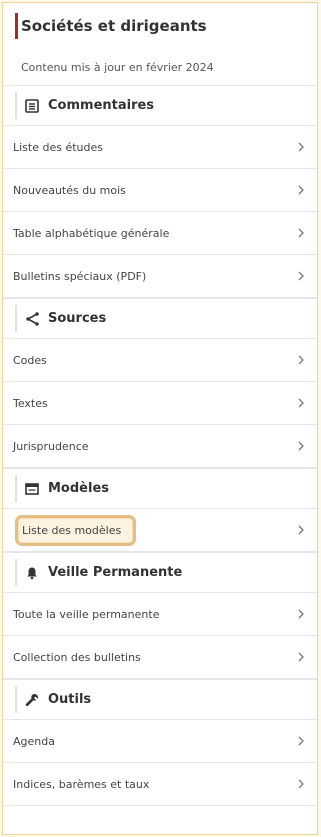  I want to click on menu-item-table-alphabetique: Table alphabétique générale, so click(160, 233).